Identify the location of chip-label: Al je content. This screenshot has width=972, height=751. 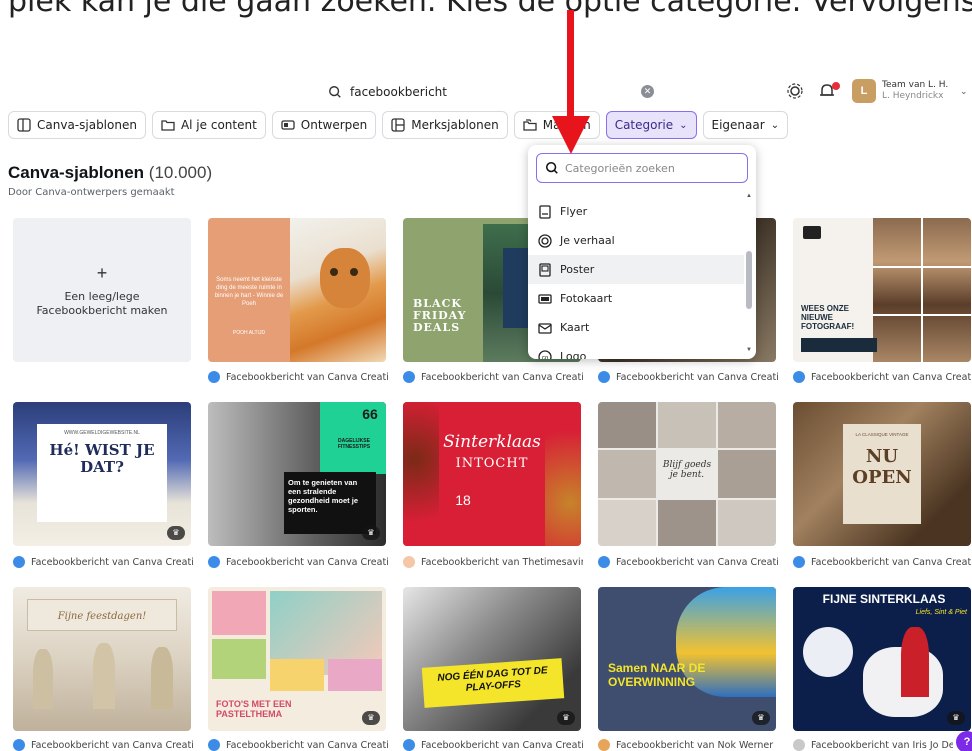
(218, 125).